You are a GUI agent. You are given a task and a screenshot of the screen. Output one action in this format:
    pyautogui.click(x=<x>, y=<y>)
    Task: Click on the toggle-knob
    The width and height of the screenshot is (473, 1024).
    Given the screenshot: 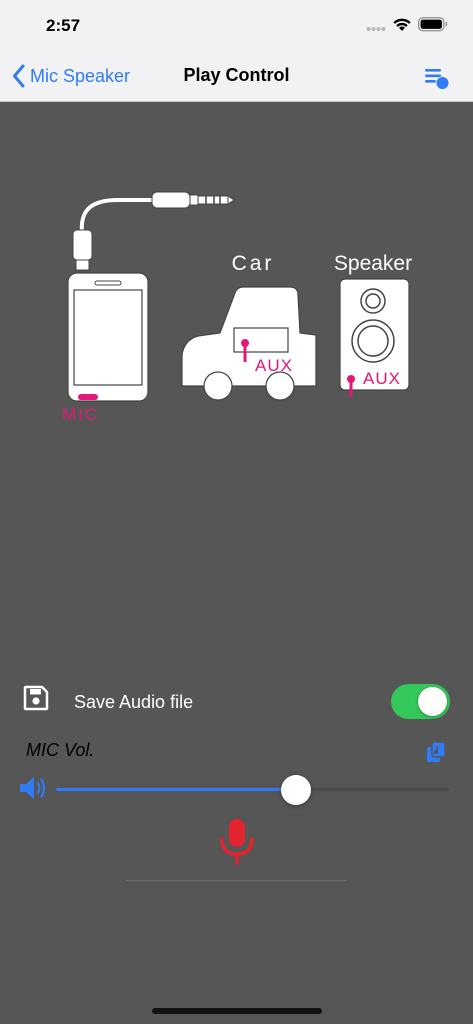 What is the action you would take?
    pyautogui.click(x=432, y=701)
    